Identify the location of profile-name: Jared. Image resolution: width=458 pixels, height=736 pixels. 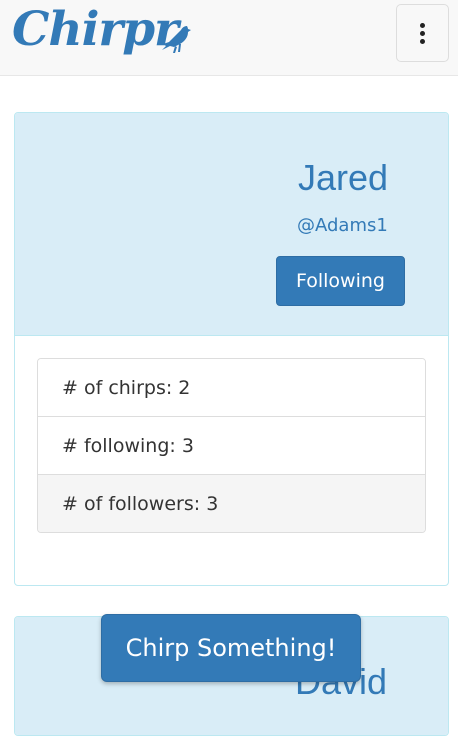
(343, 178).